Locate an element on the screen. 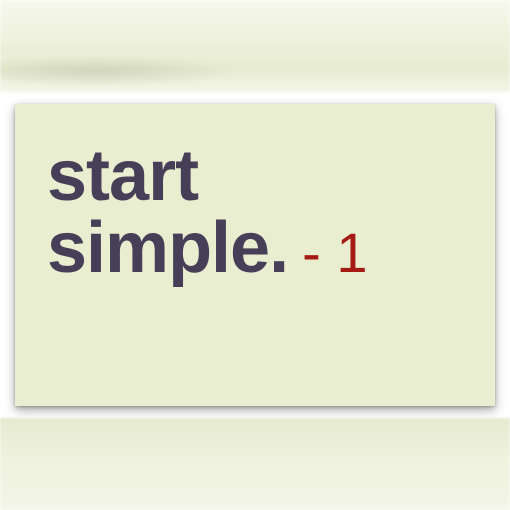 This screenshot has height=510, width=510. headline-line-1: start is located at coordinates (123, 176).